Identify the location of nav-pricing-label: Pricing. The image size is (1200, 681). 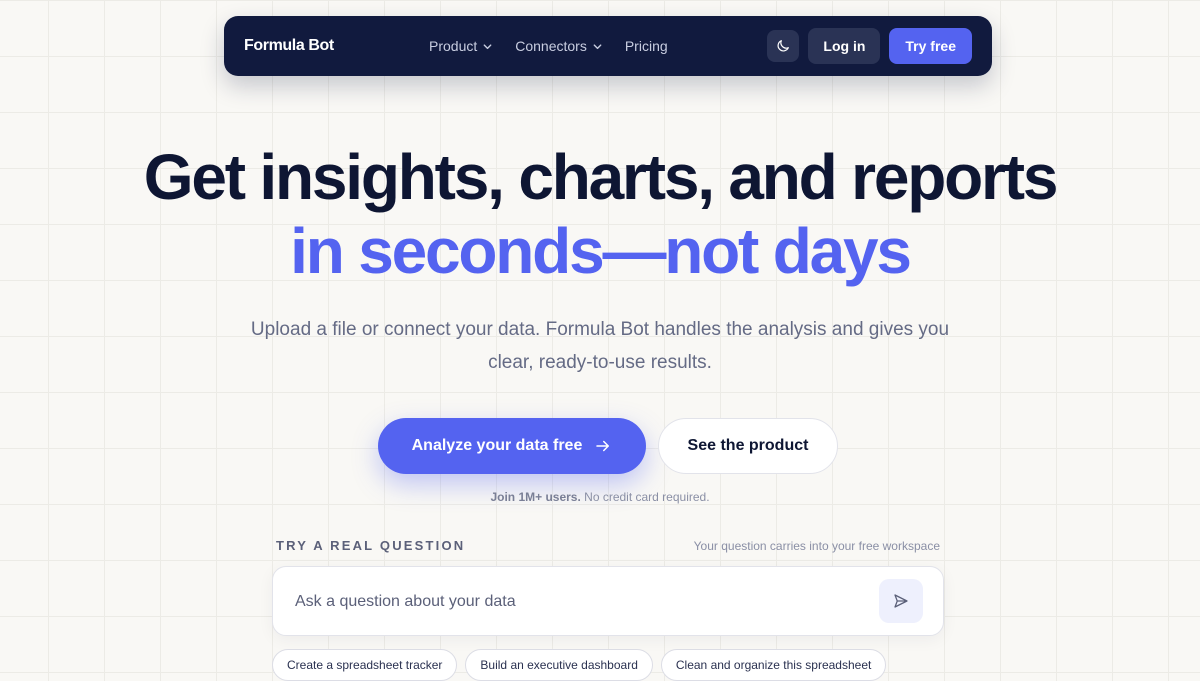
(646, 46).